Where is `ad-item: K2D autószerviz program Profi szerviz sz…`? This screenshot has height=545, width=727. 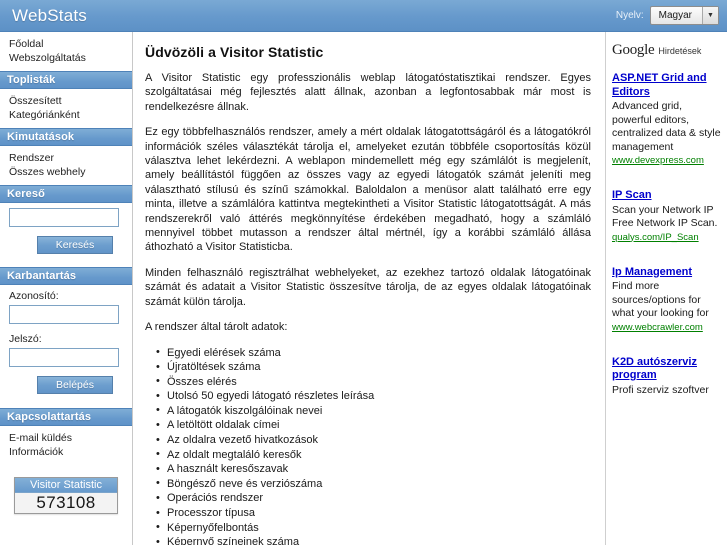 ad-item: K2D autószerviz program Profi szerviz sz… is located at coordinates (667, 377).